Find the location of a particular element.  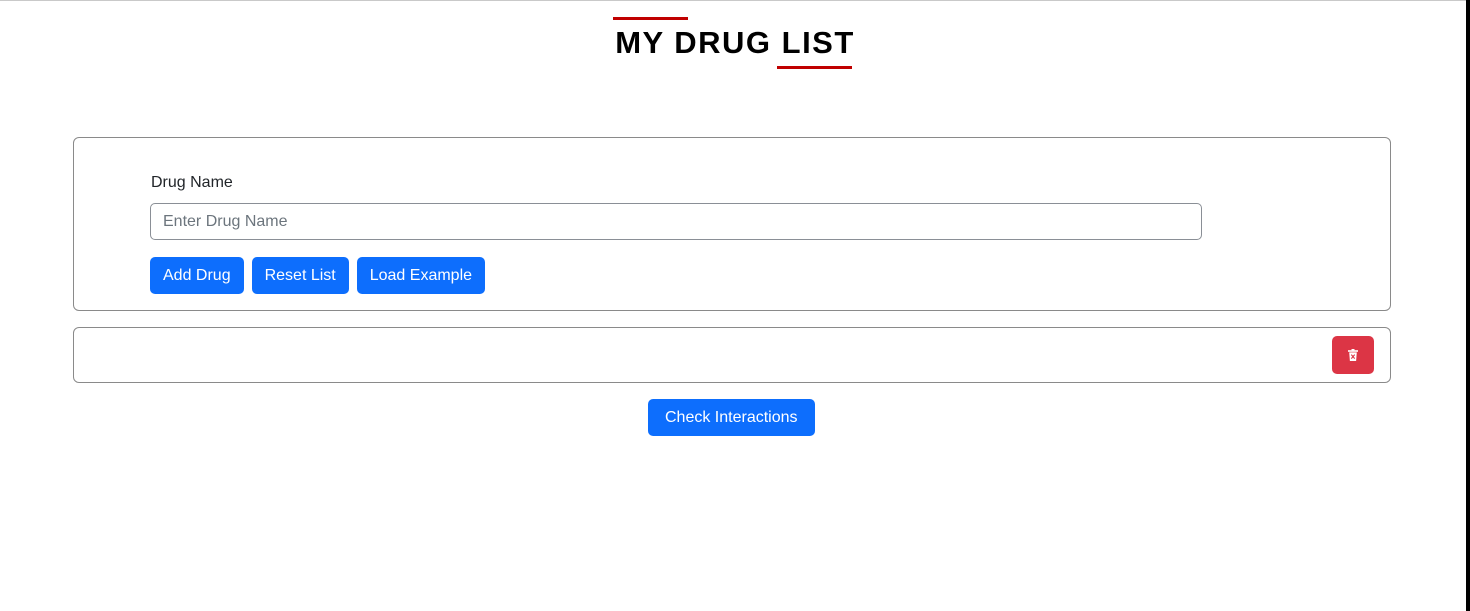

check-interactions-button: Check Interactions is located at coordinates (731, 417).